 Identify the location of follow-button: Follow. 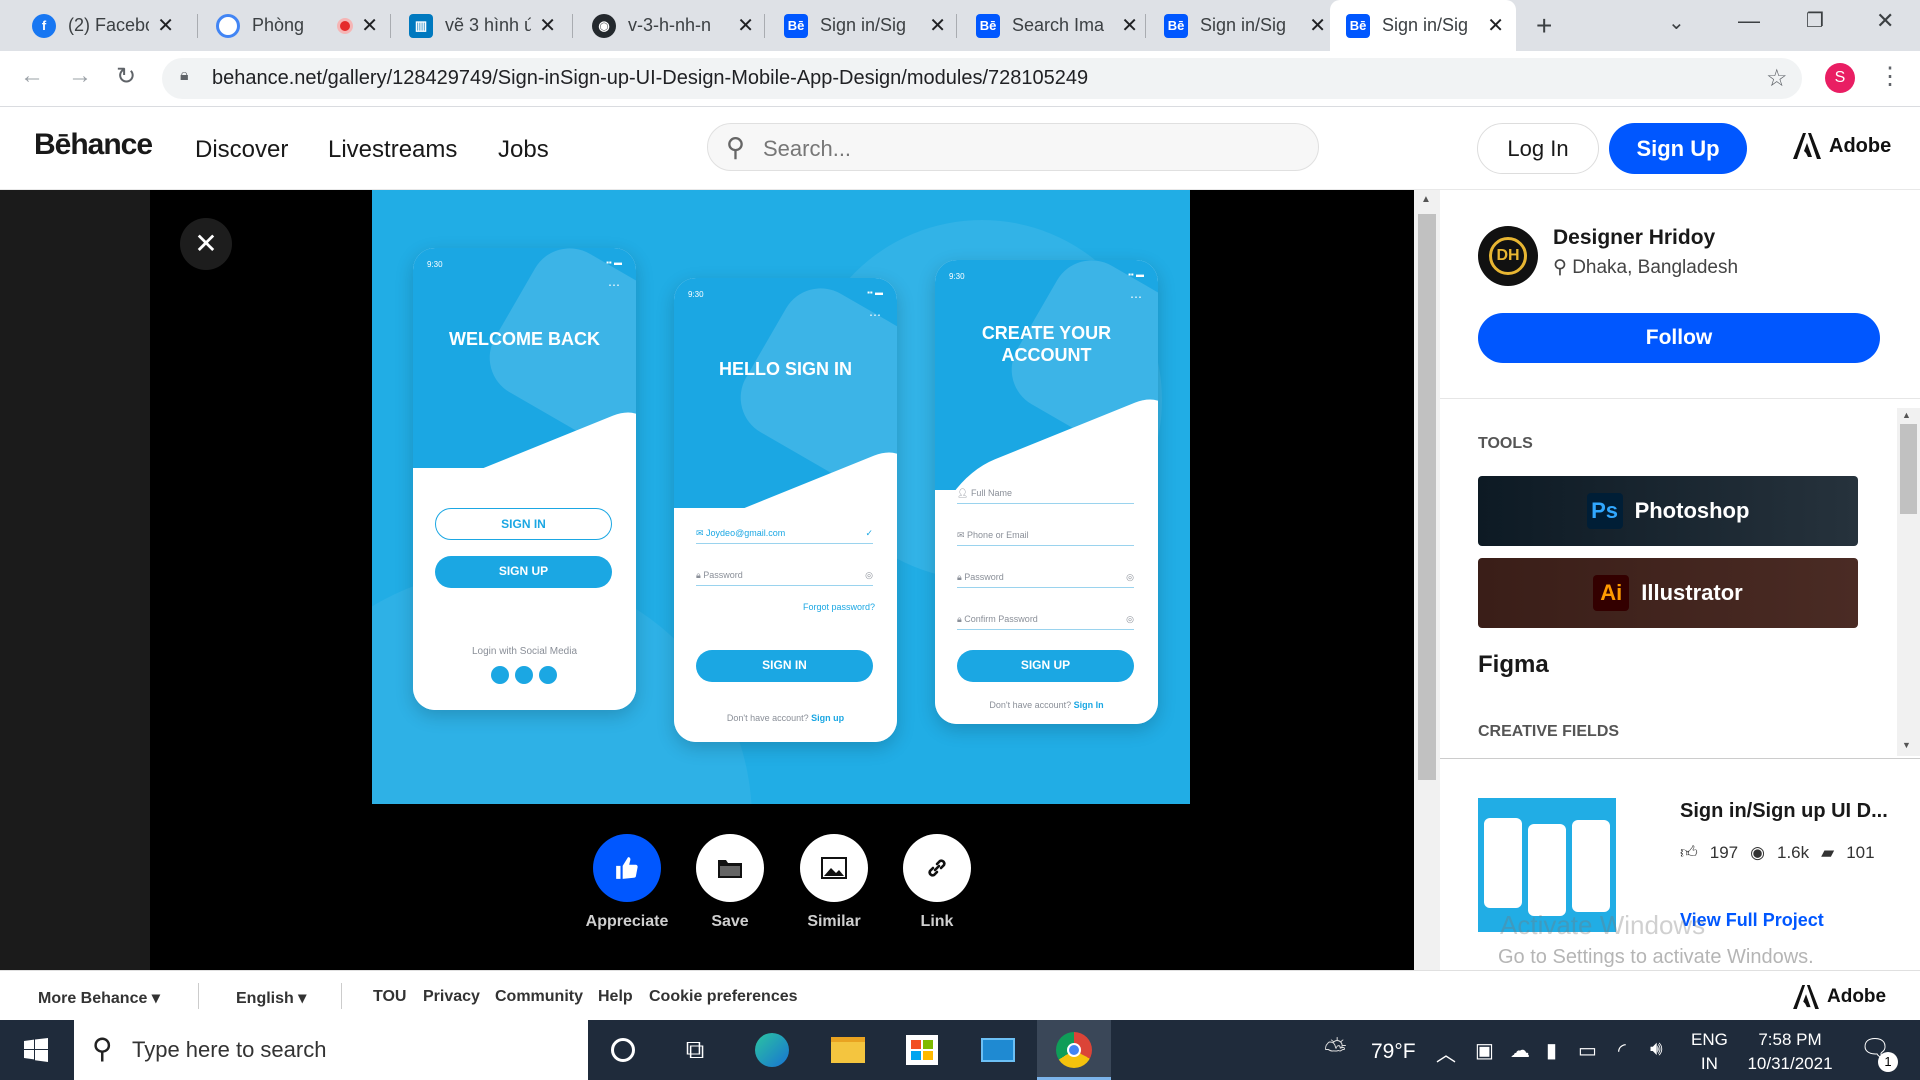
(1679, 338).